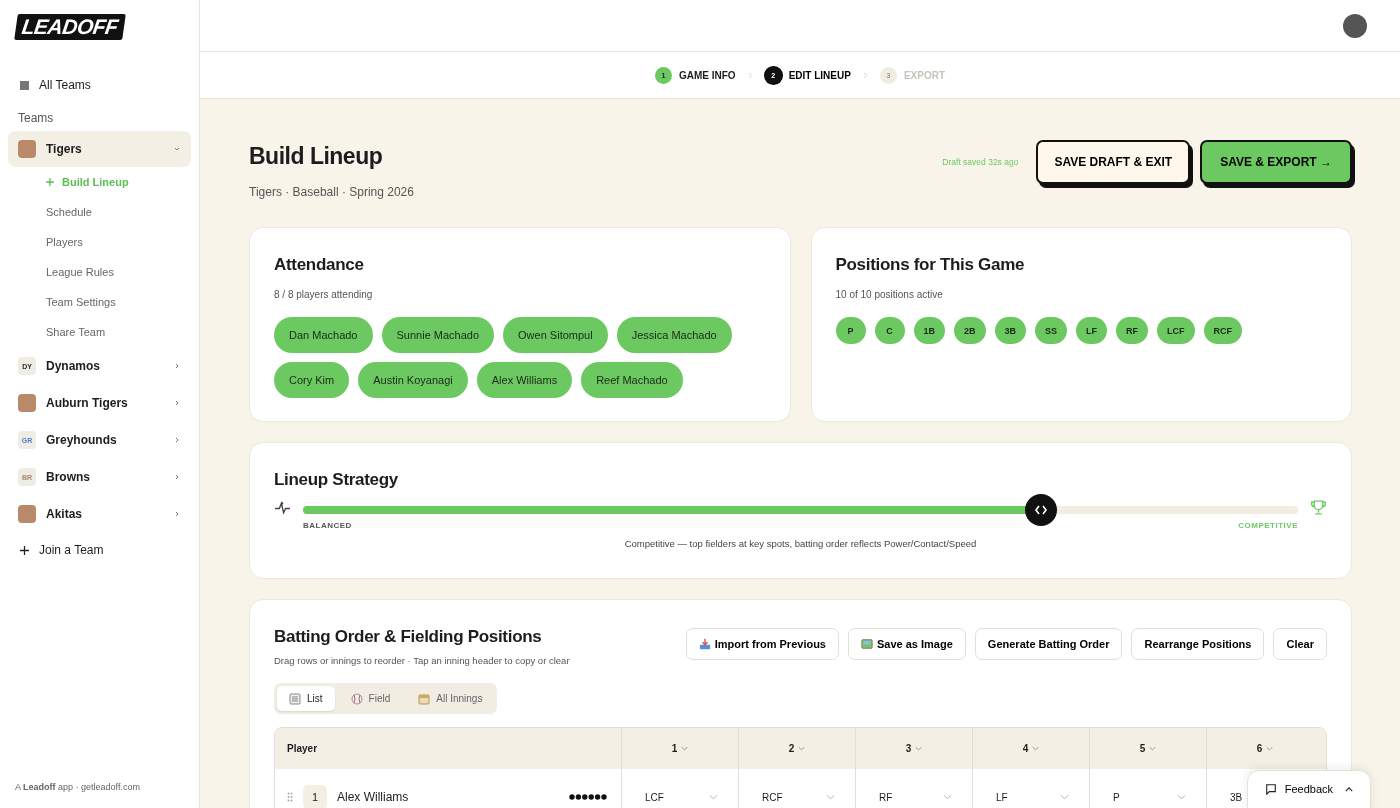 This screenshot has height=808, width=1400. Describe the element at coordinates (929, 330) in the screenshot. I see `position-chip: 1B` at that location.